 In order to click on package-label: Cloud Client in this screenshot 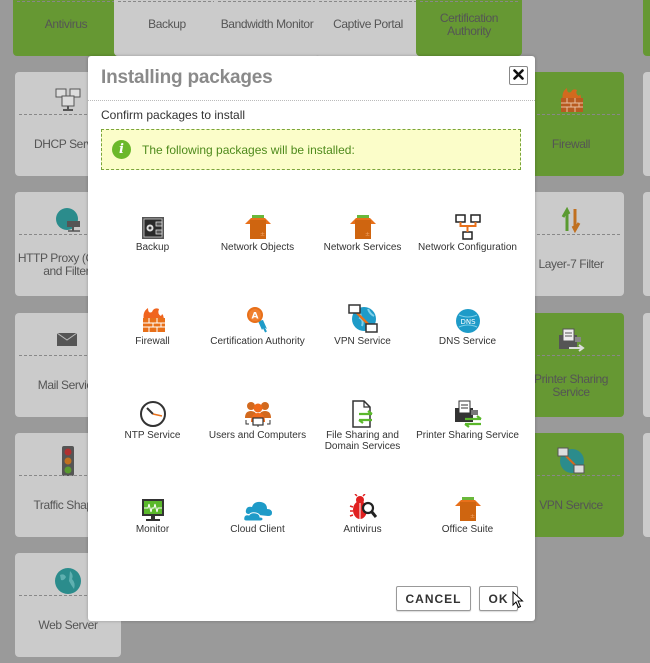, I will do `click(257, 529)`.